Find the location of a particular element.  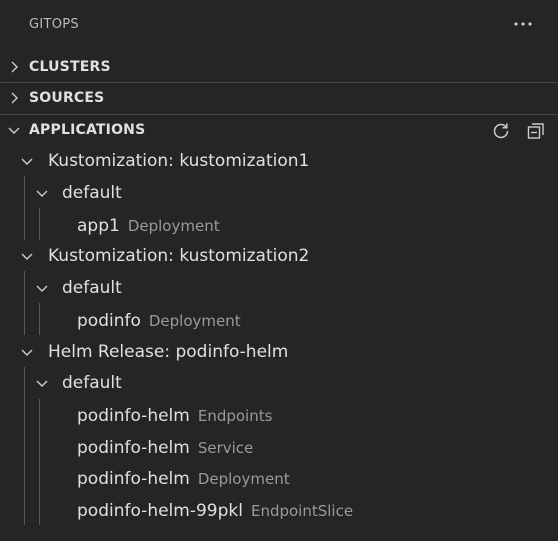

section-applications: APPLICATIONS is located at coordinates (279, 129).